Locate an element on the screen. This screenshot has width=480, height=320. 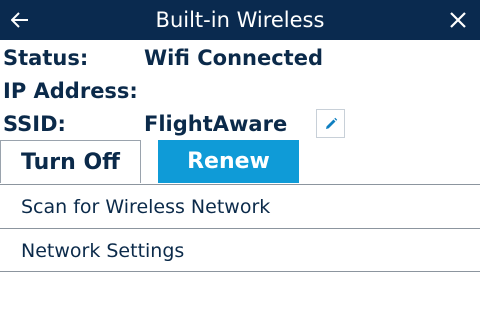
close-icon is located at coordinates (458, 20).